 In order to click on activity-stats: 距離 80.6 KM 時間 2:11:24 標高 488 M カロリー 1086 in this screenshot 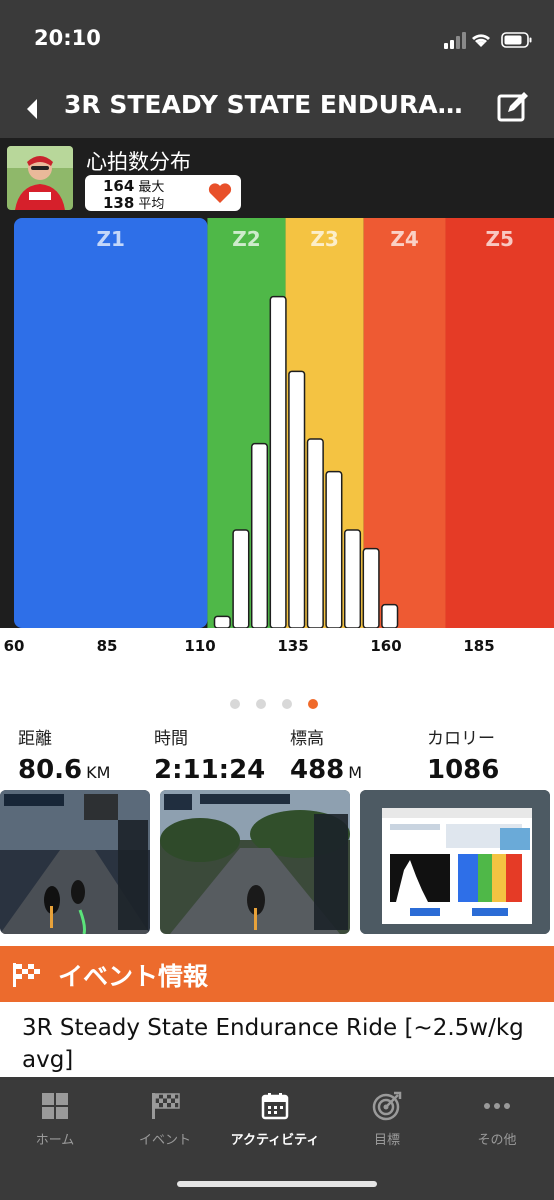, I will do `click(277, 754)`.